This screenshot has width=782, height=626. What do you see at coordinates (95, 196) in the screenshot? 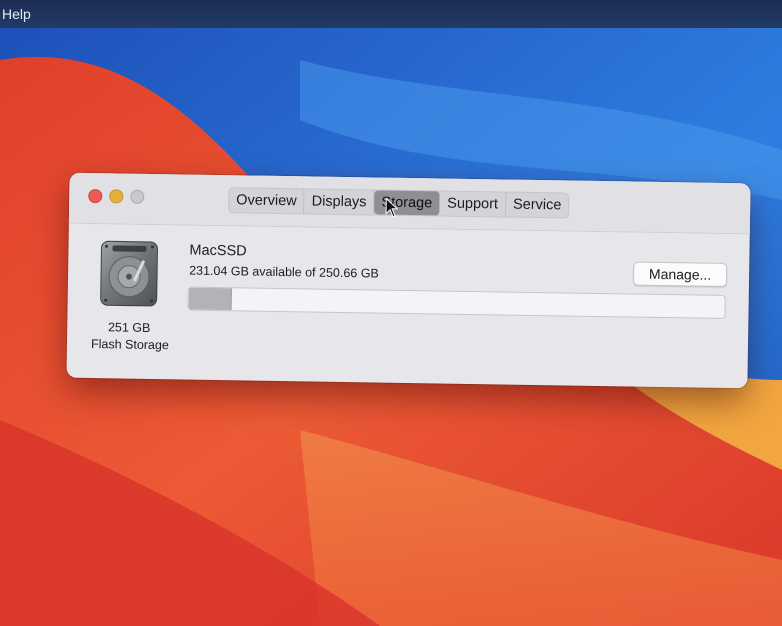
I see `close-window-button` at bounding box center [95, 196].